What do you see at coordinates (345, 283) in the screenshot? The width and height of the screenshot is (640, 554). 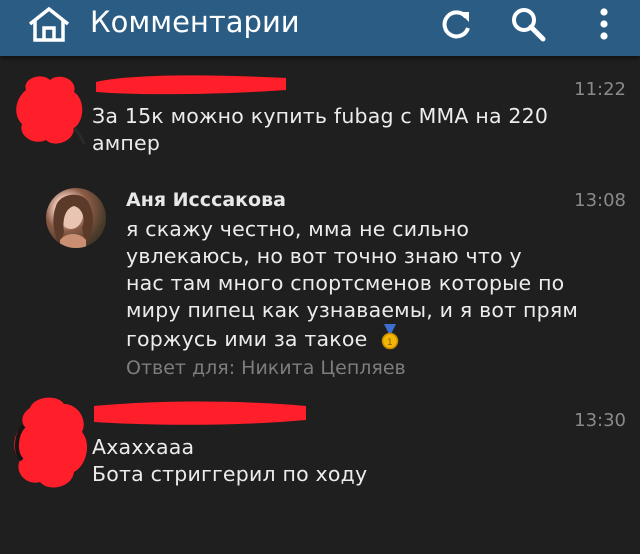 I see `comment-text-line: нас там много спортсменов которые по` at bounding box center [345, 283].